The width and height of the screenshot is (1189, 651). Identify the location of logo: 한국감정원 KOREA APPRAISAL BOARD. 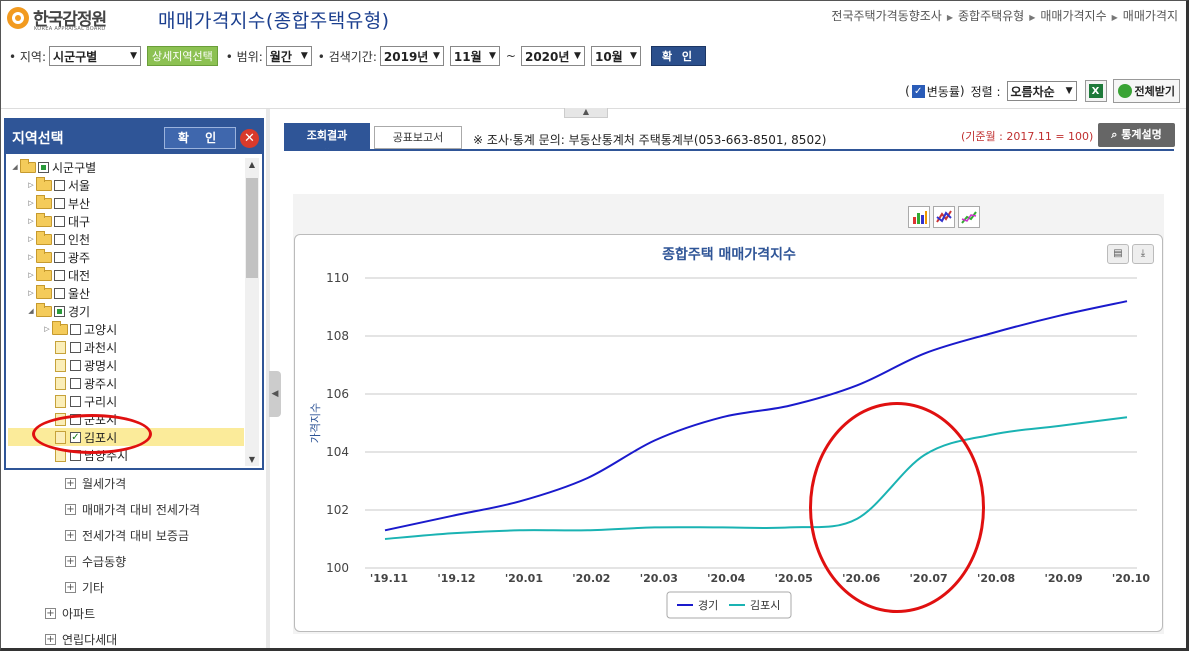
(72, 20).